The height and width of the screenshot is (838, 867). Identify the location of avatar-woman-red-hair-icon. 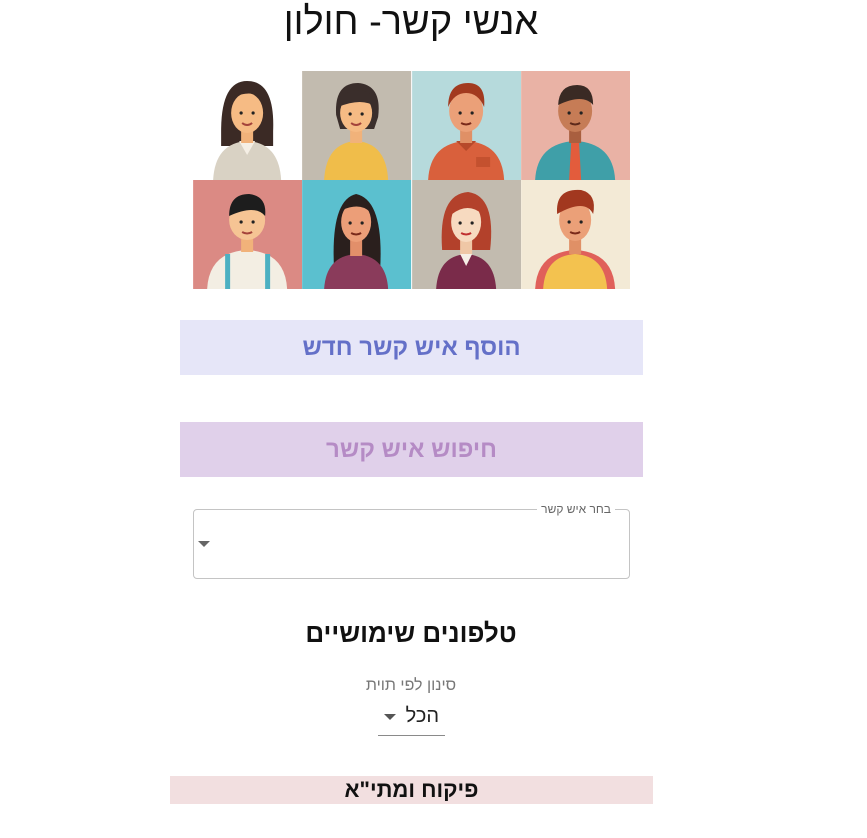
(466, 234).